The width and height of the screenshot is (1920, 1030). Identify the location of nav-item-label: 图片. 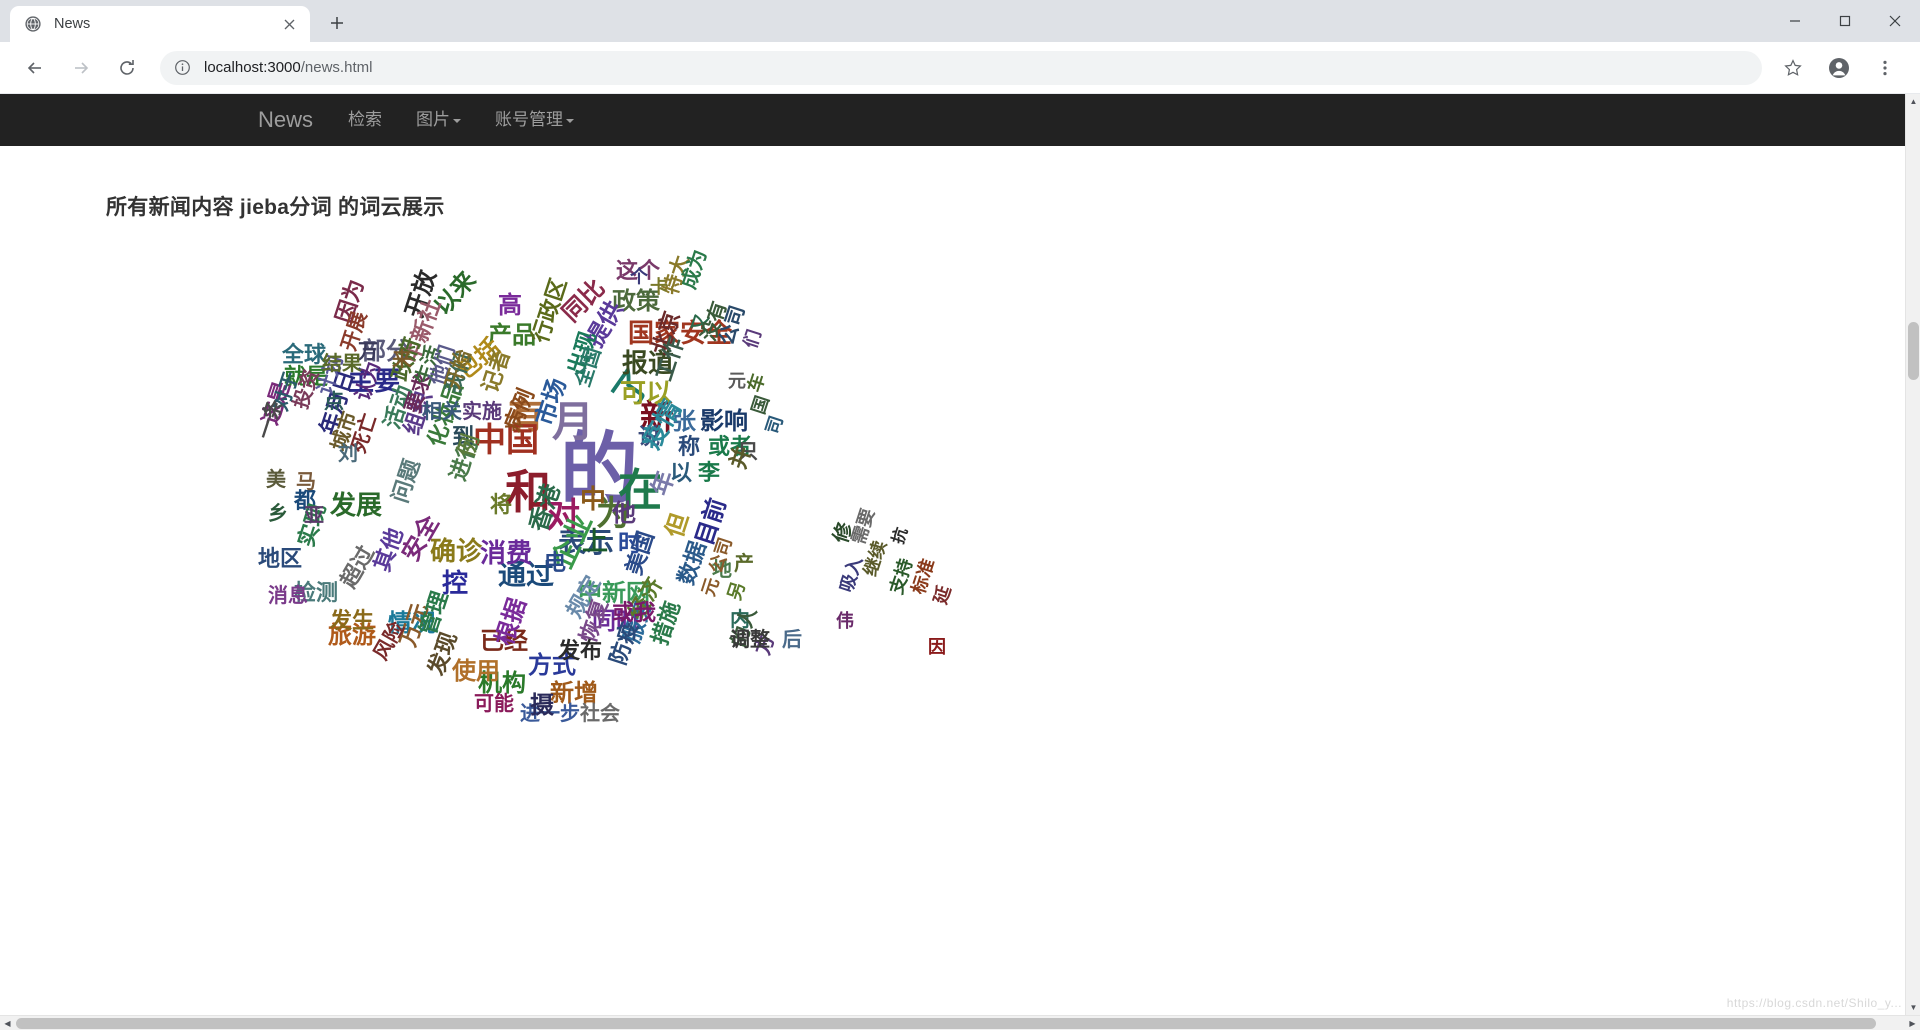
(433, 119).